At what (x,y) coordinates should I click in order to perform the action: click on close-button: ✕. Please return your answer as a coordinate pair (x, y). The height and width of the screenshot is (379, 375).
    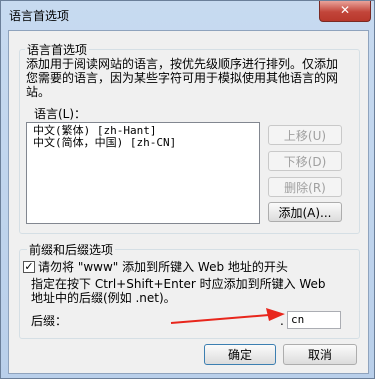
    Looking at the image, I should click on (345, 11).